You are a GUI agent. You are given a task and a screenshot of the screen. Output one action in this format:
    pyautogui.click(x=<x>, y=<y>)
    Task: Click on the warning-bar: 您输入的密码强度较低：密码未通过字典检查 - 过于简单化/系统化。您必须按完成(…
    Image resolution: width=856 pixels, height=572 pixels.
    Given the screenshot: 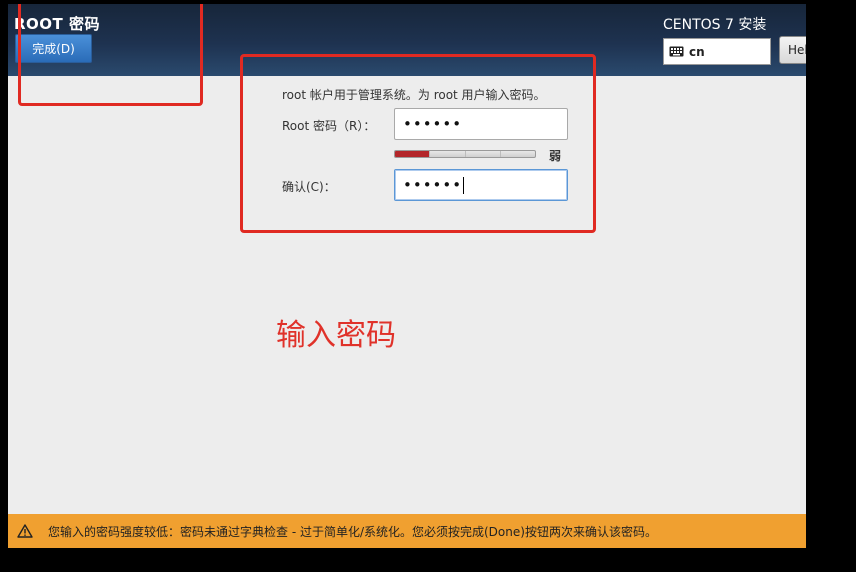 What is the action you would take?
    pyautogui.click(x=407, y=531)
    